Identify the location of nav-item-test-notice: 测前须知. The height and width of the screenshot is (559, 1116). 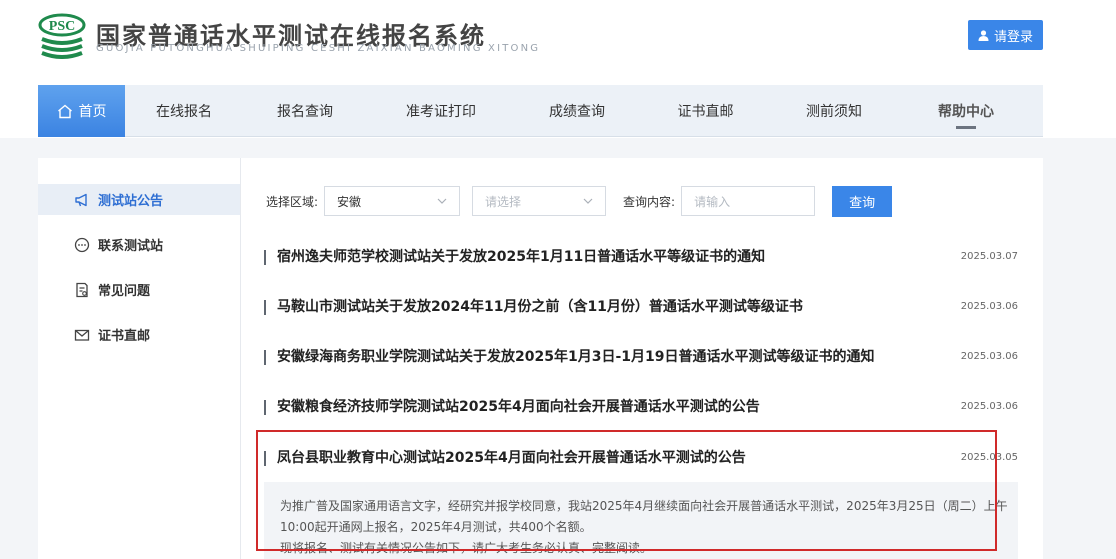
(834, 111).